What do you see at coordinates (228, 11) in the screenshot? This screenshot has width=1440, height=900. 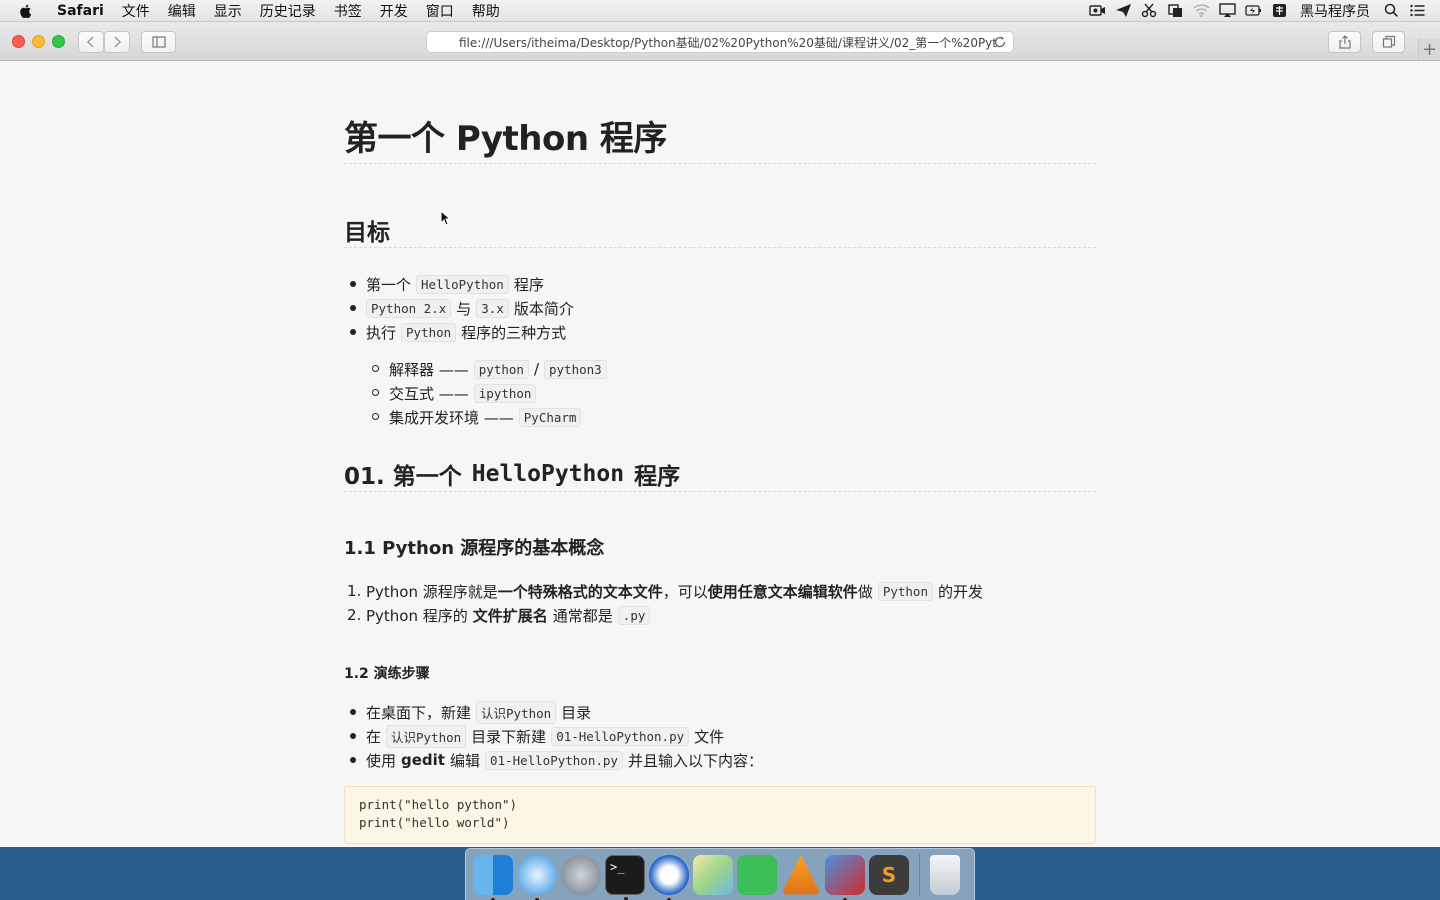 I see `menu-view: 显示` at bounding box center [228, 11].